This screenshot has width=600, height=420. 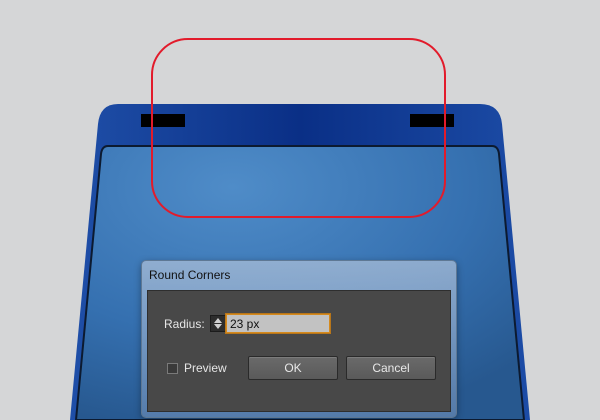 What do you see at coordinates (184, 324) in the screenshot?
I see `radius-label: Radius:` at bounding box center [184, 324].